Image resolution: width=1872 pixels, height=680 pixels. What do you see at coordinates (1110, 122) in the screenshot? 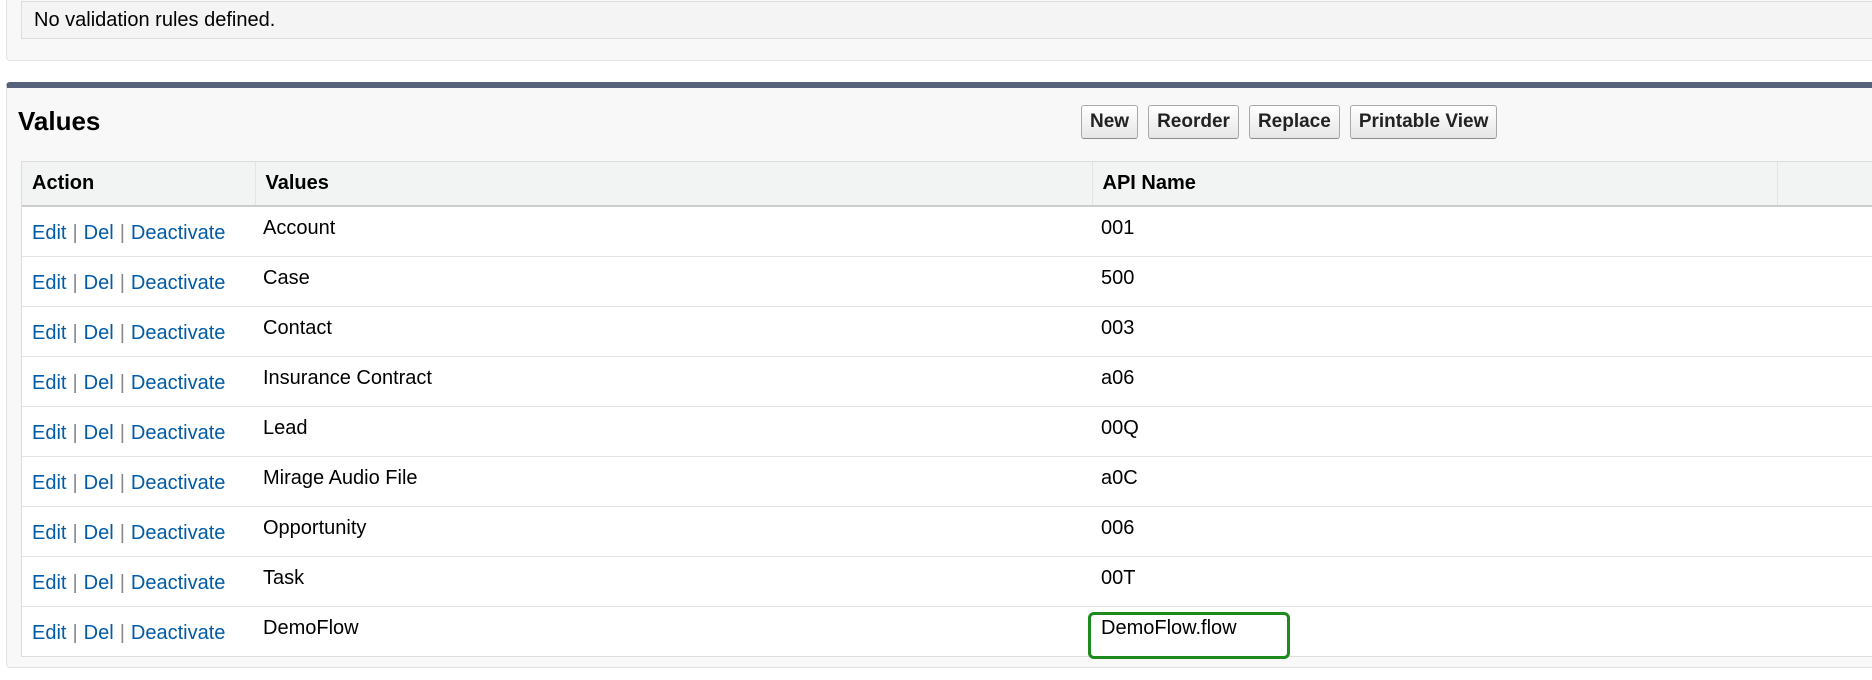
I see `new-button: New` at bounding box center [1110, 122].